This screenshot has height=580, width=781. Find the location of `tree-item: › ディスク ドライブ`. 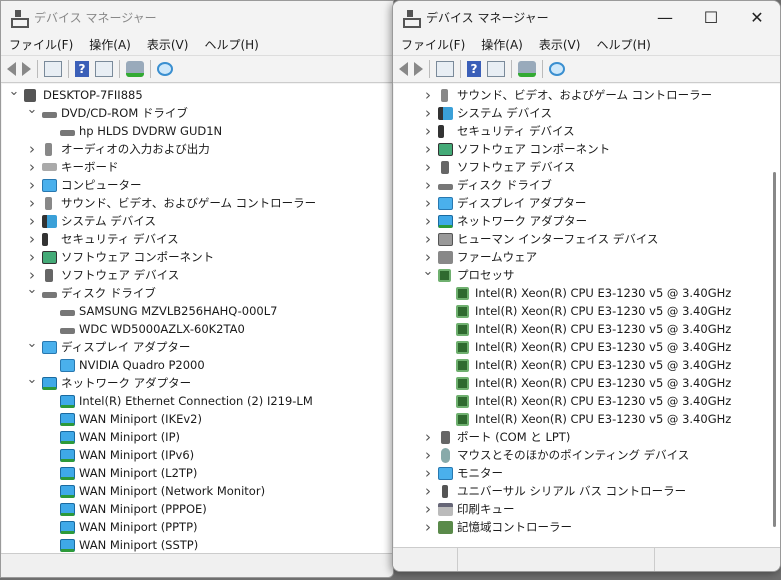

tree-item: › ディスク ドライブ is located at coordinates (581, 185).